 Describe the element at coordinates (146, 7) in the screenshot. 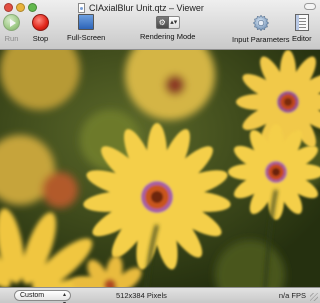

I see `window-title: CIAxialBlur Unit.qtz – Viewer` at that location.